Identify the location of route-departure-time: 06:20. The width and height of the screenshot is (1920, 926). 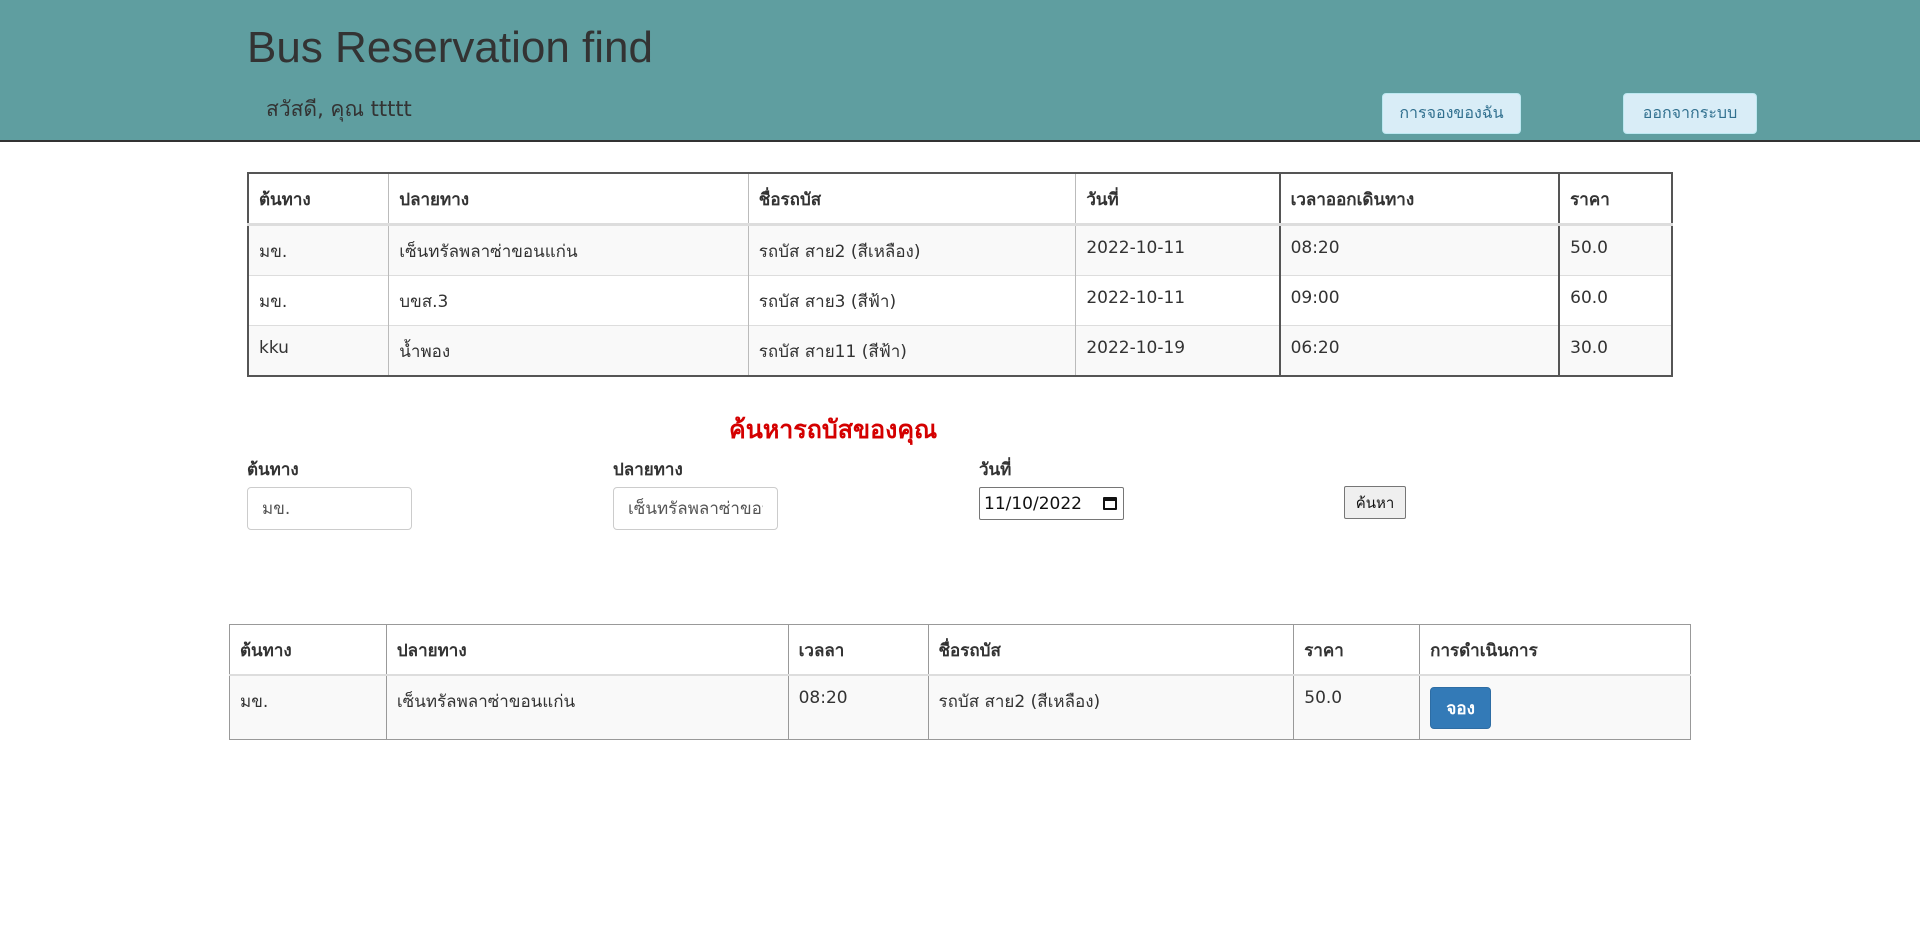
(1419, 350).